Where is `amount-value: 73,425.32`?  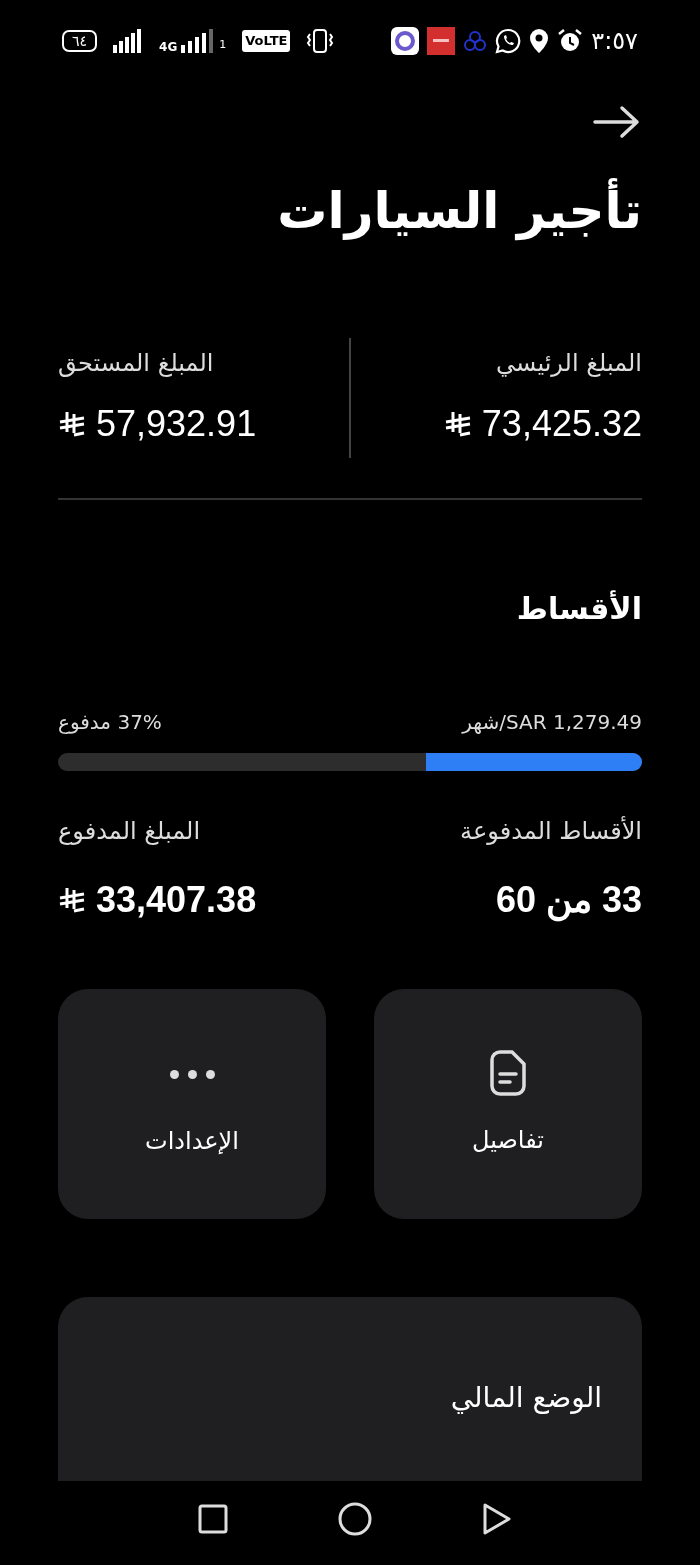 amount-value: 73,425.32 is located at coordinates (561, 424).